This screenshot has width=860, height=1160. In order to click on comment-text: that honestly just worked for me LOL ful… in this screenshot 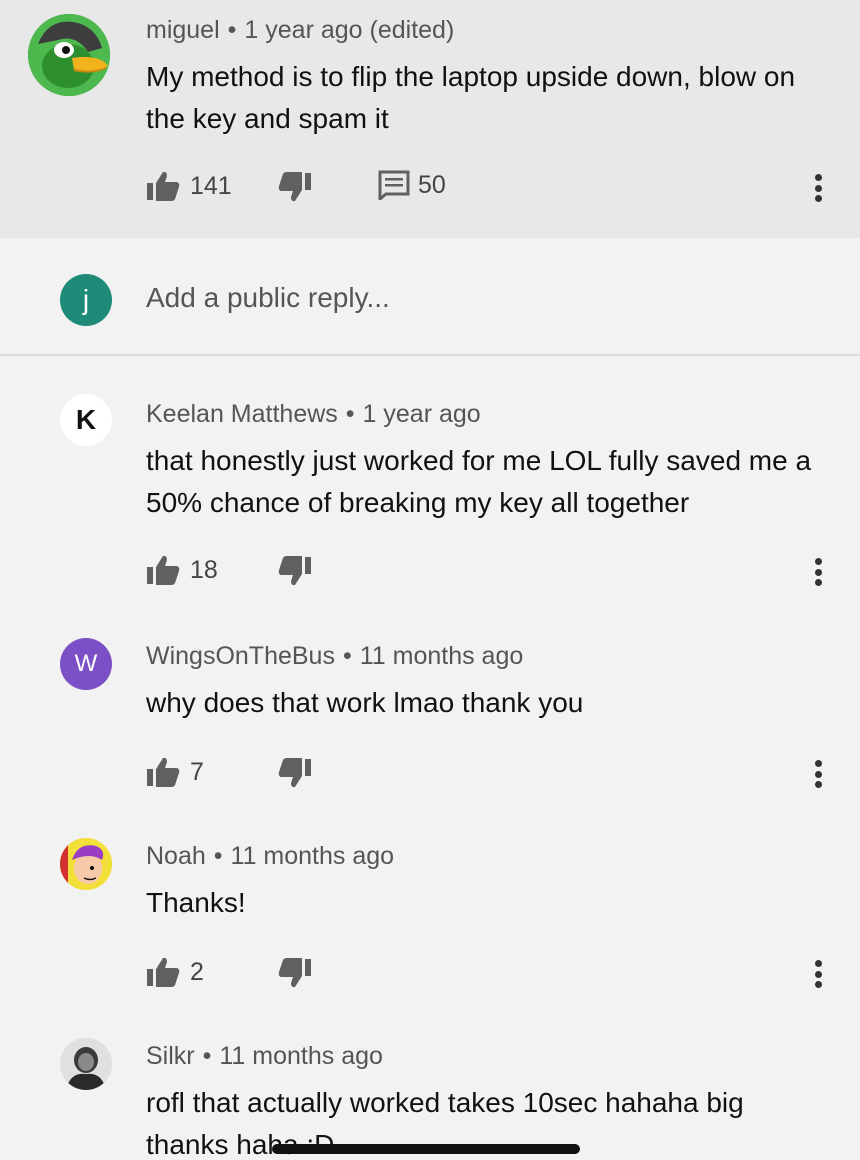, I will do `click(479, 481)`.